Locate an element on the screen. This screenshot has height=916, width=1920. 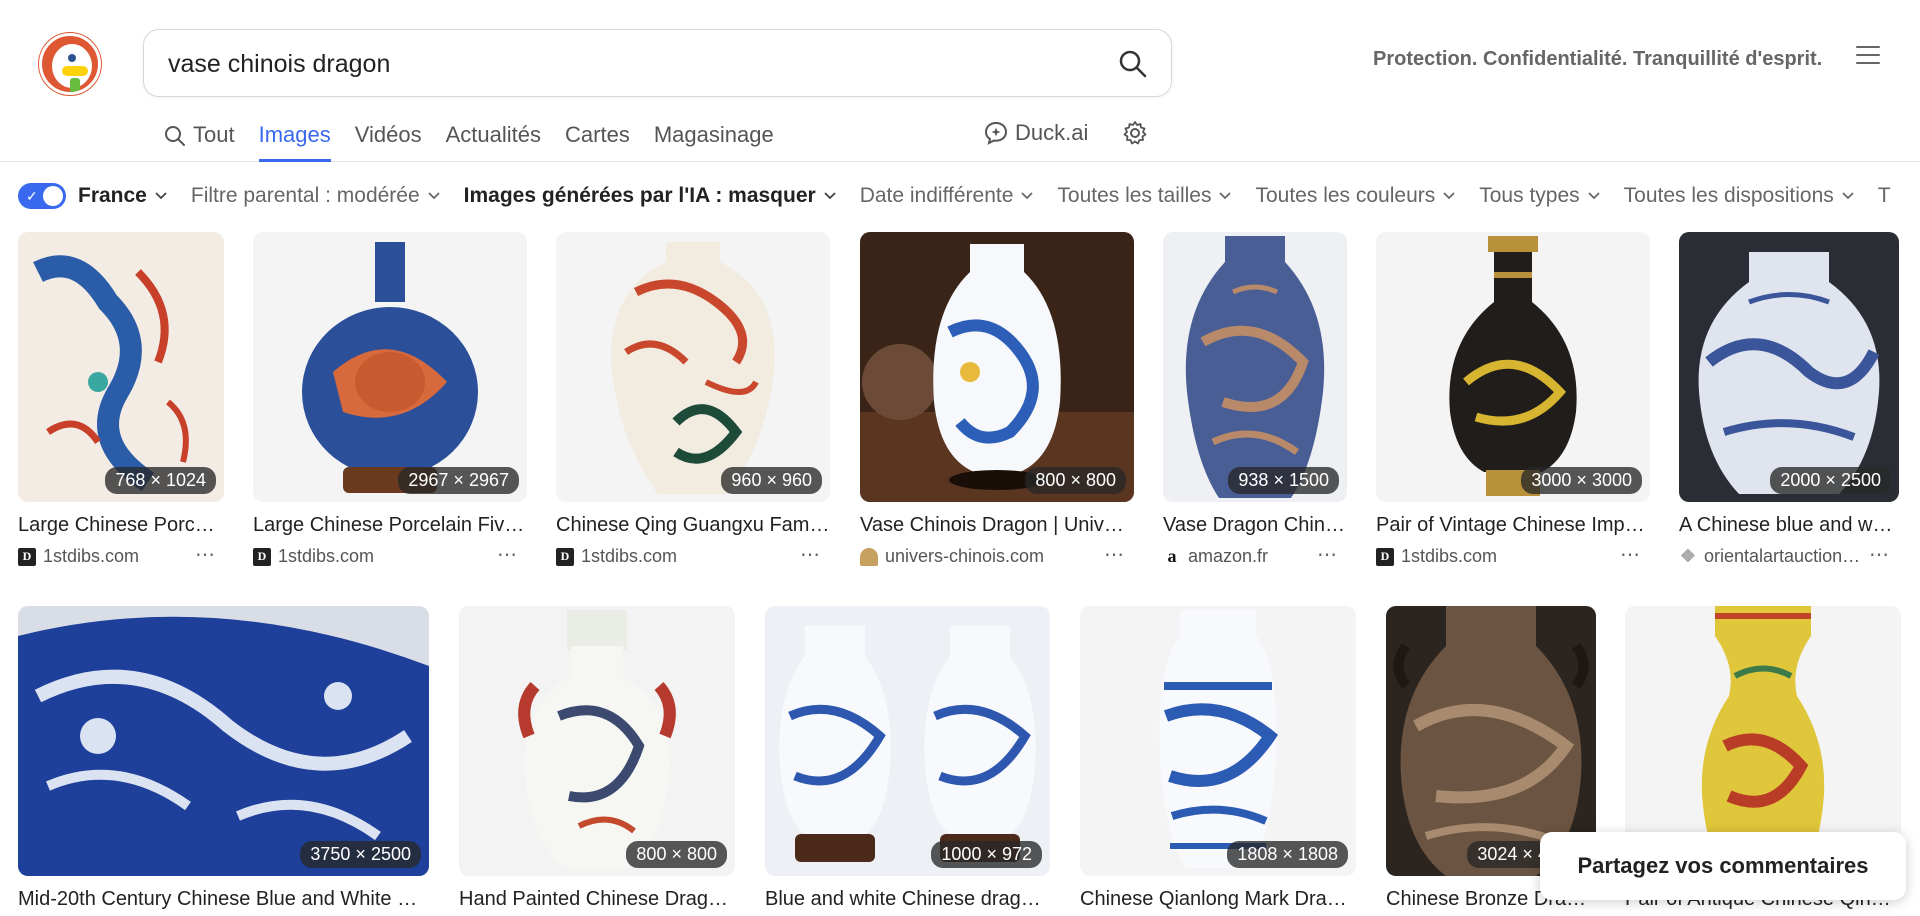
tab-magasinage: Magasinage is located at coordinates (714, 138).